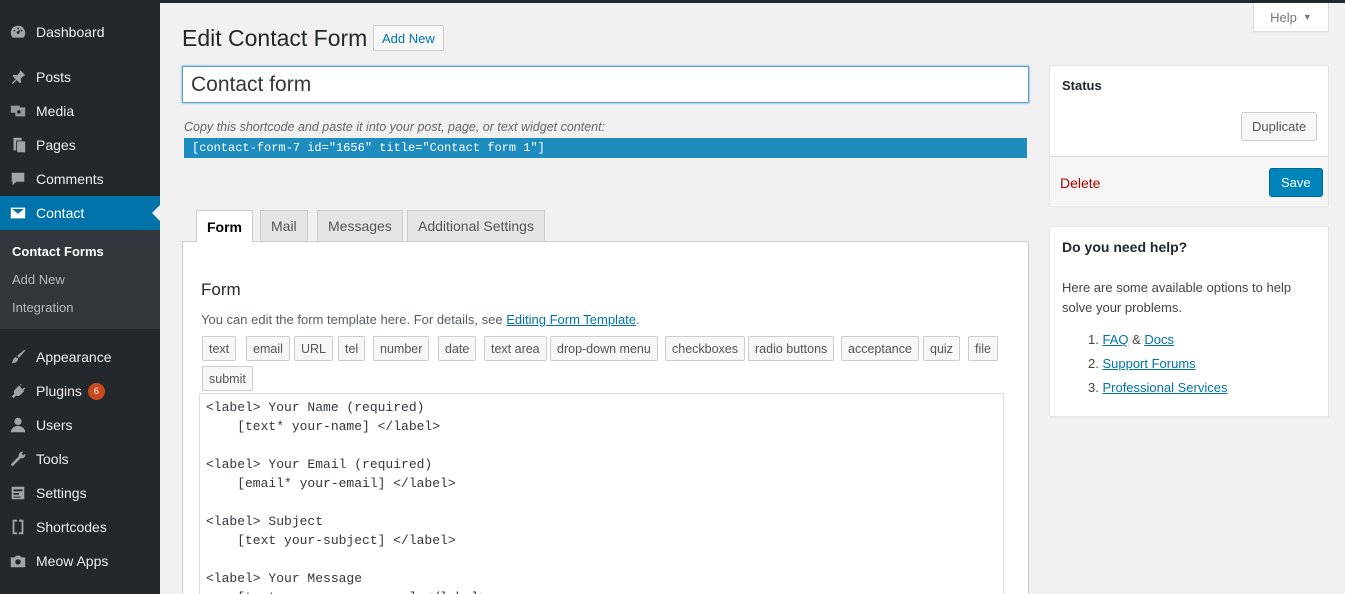 The width and height of the screenshot is (1345, 594). I want to click on sidebar-item-label: Comments, so click(70, 179).